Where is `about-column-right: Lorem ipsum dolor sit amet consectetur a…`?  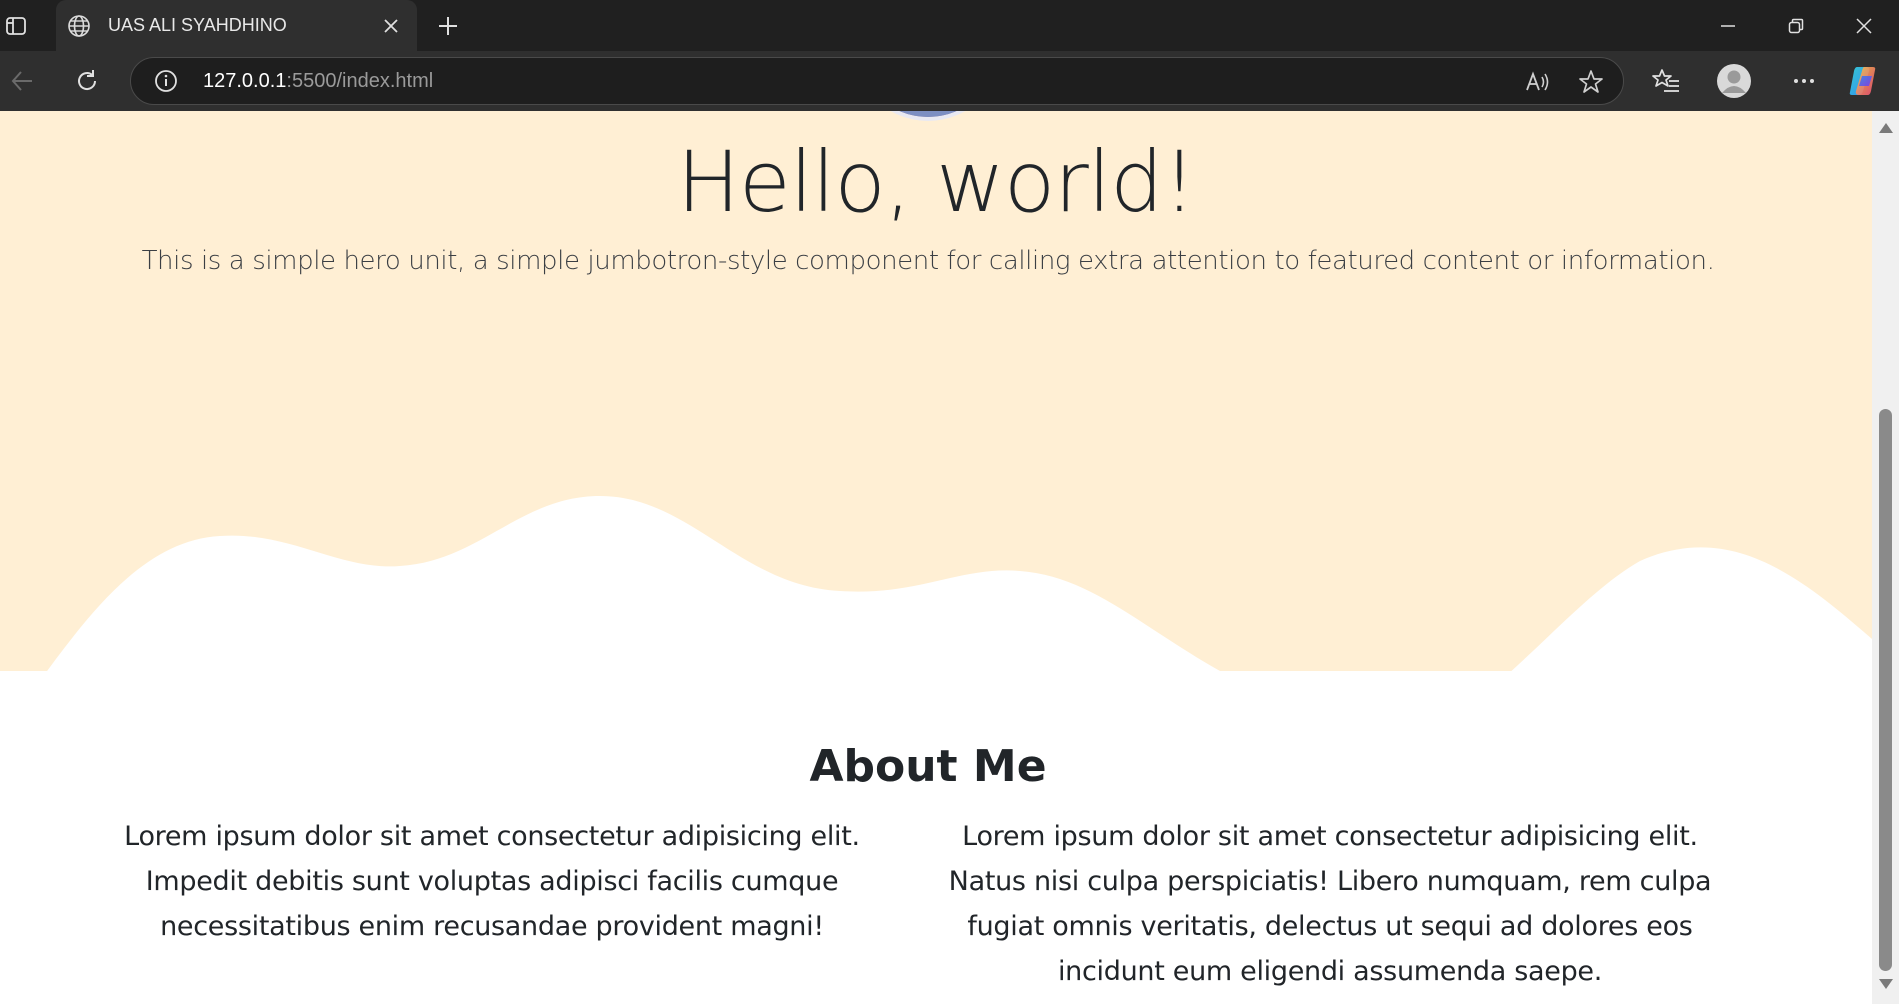 about-column-right: Lorem ipsum dolor sit amet consectetur a… is located at coordinates (1330, 904).